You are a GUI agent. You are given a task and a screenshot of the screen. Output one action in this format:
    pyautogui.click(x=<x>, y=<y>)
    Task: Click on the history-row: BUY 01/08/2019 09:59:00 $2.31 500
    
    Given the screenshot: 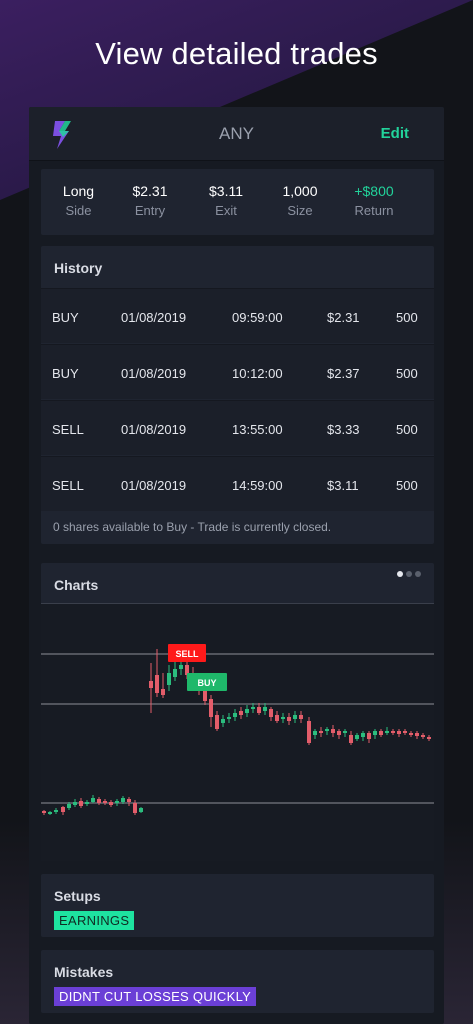 What is the action you would take?
    pyautogui.click(x=237, y=315)
    